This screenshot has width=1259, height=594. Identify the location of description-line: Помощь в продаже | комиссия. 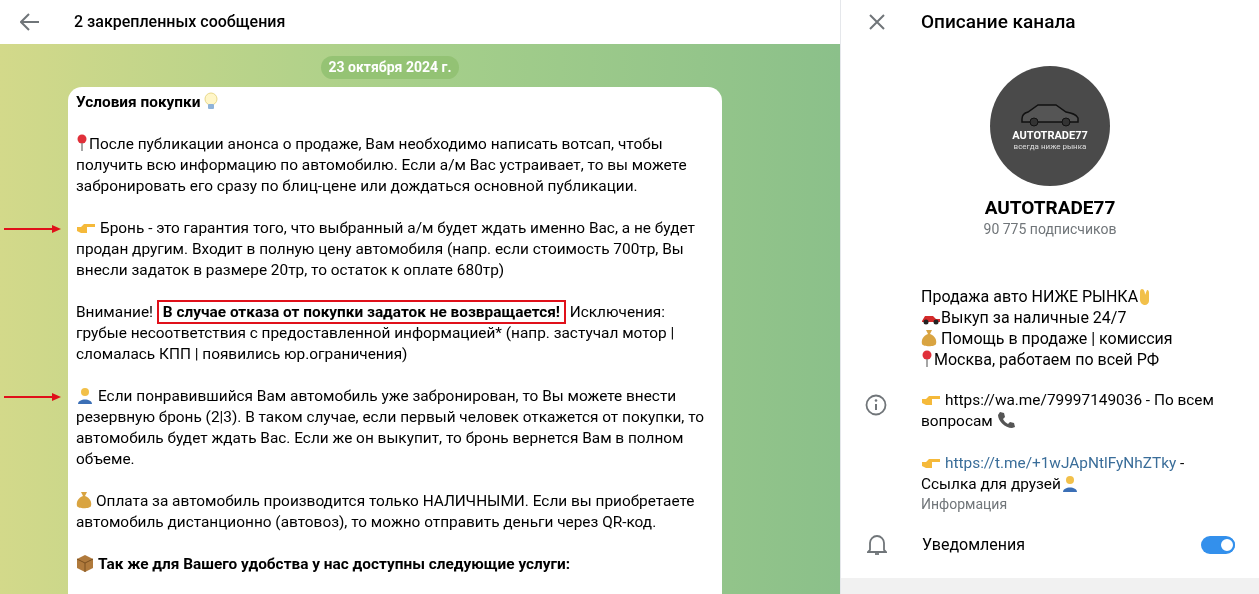
(1047, 338).